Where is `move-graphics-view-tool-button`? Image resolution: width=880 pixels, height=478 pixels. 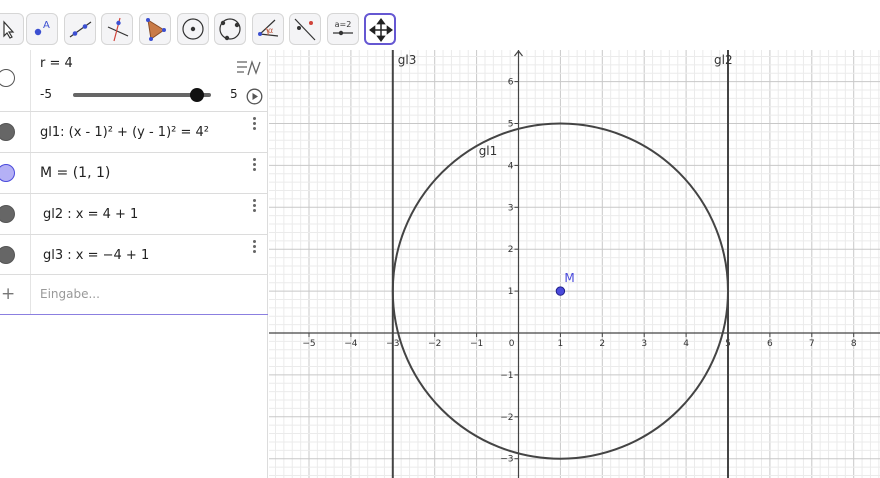
move-graphics-view-tool-button is located at coordinates (380, 29).